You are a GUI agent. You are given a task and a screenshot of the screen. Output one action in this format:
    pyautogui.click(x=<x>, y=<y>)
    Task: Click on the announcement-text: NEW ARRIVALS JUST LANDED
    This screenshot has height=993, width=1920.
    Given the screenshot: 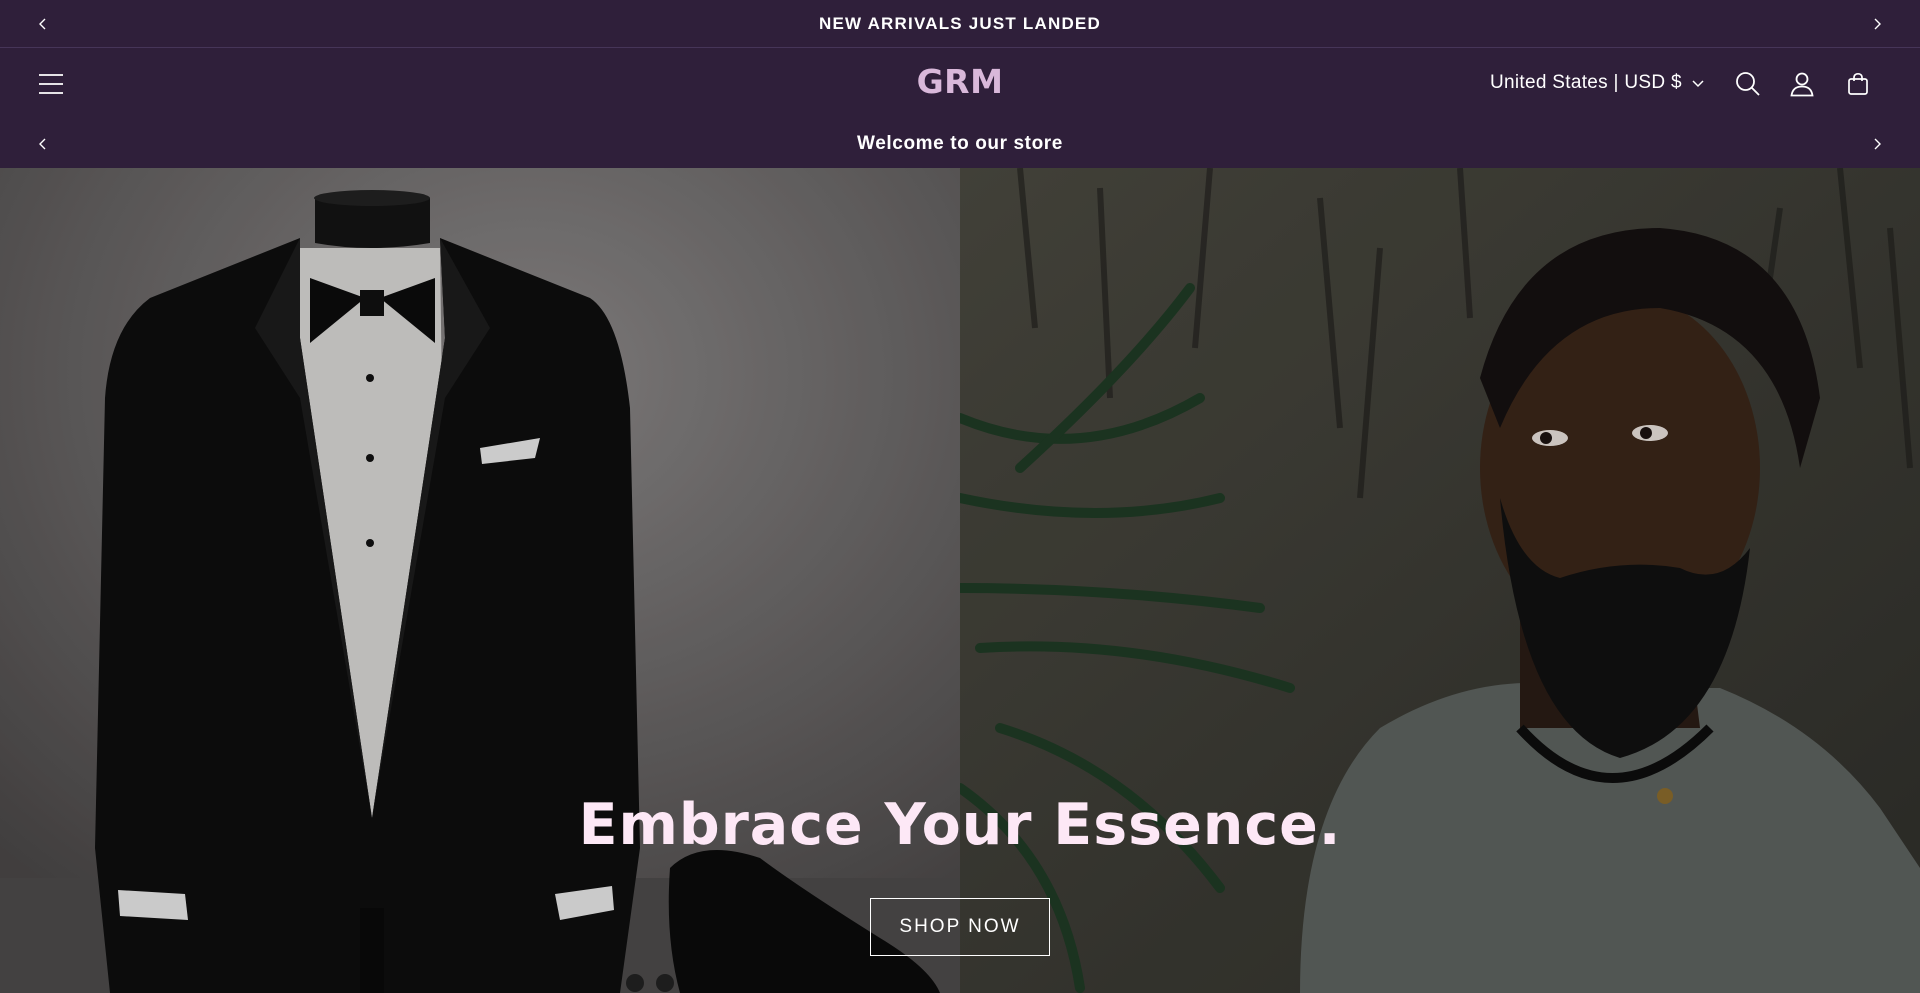 What is the action you would take?
    pyautogui.click(x=960, y=23)
    